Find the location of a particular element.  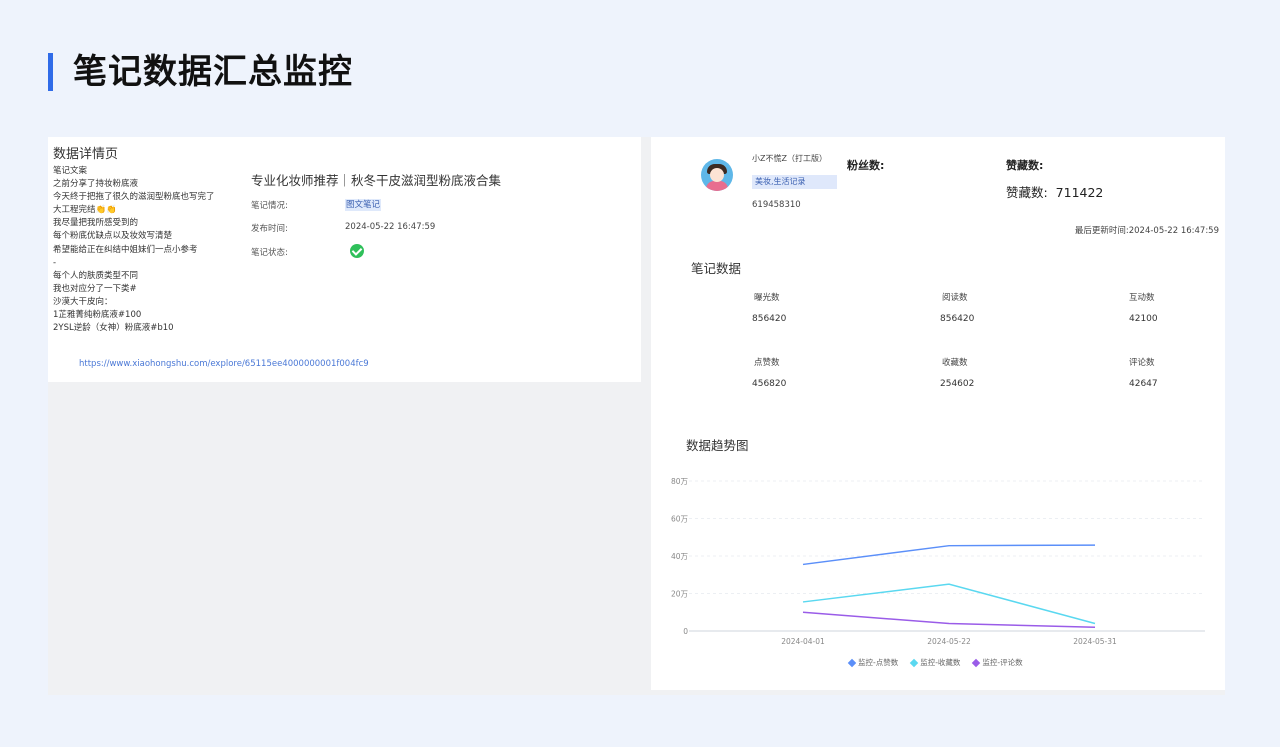

last-updated: 最后更新时间:2024-05-22 16:47:59 is located at coordinates (1147, 230).